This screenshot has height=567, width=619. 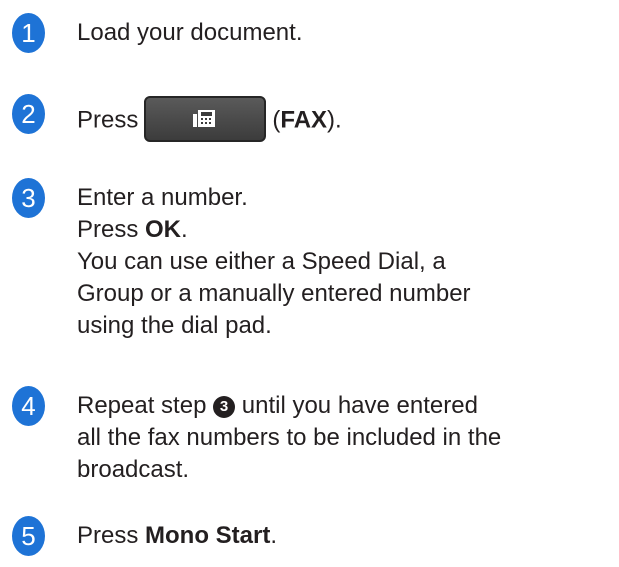 I want to click on mono-start-label: Mono Start, so click(x=208, y=535).